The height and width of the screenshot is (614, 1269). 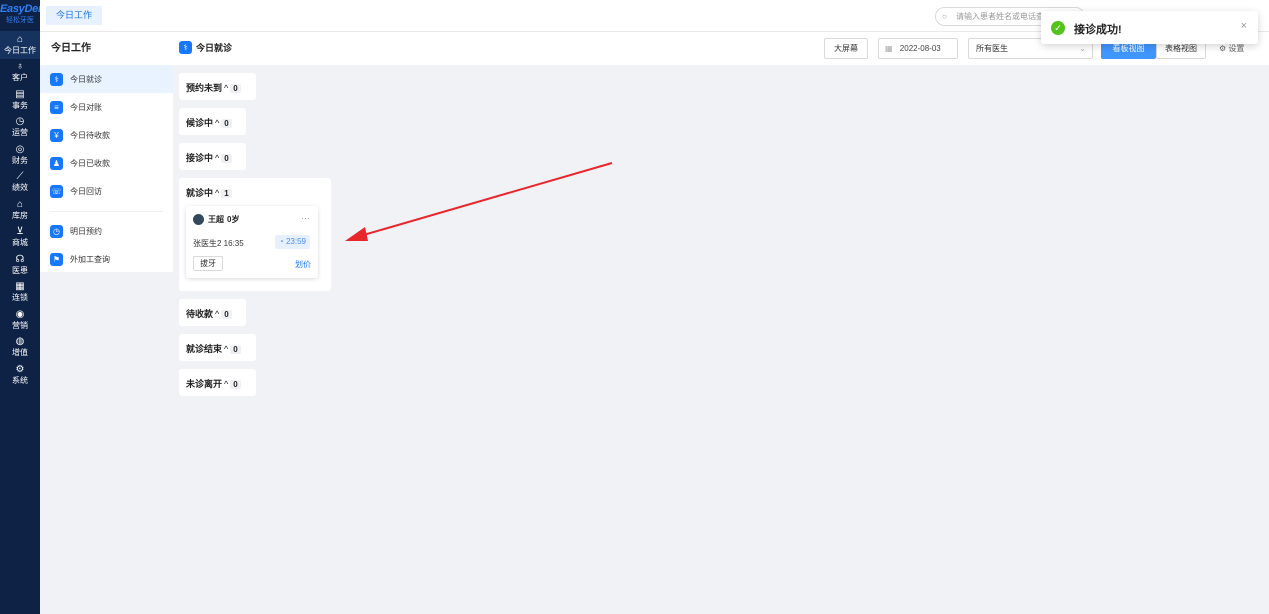 What do you see at coordinates (204, 384) in the screenshot?
I see `column-label: 未诊离开` at bounding box center [204, 384].